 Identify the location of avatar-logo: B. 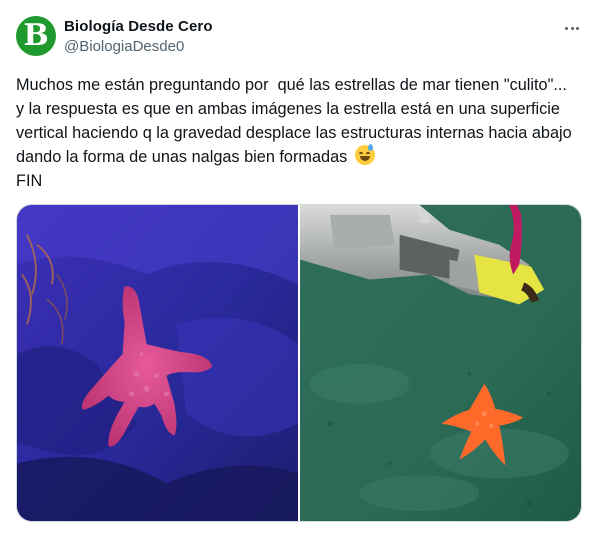
(36, 35).